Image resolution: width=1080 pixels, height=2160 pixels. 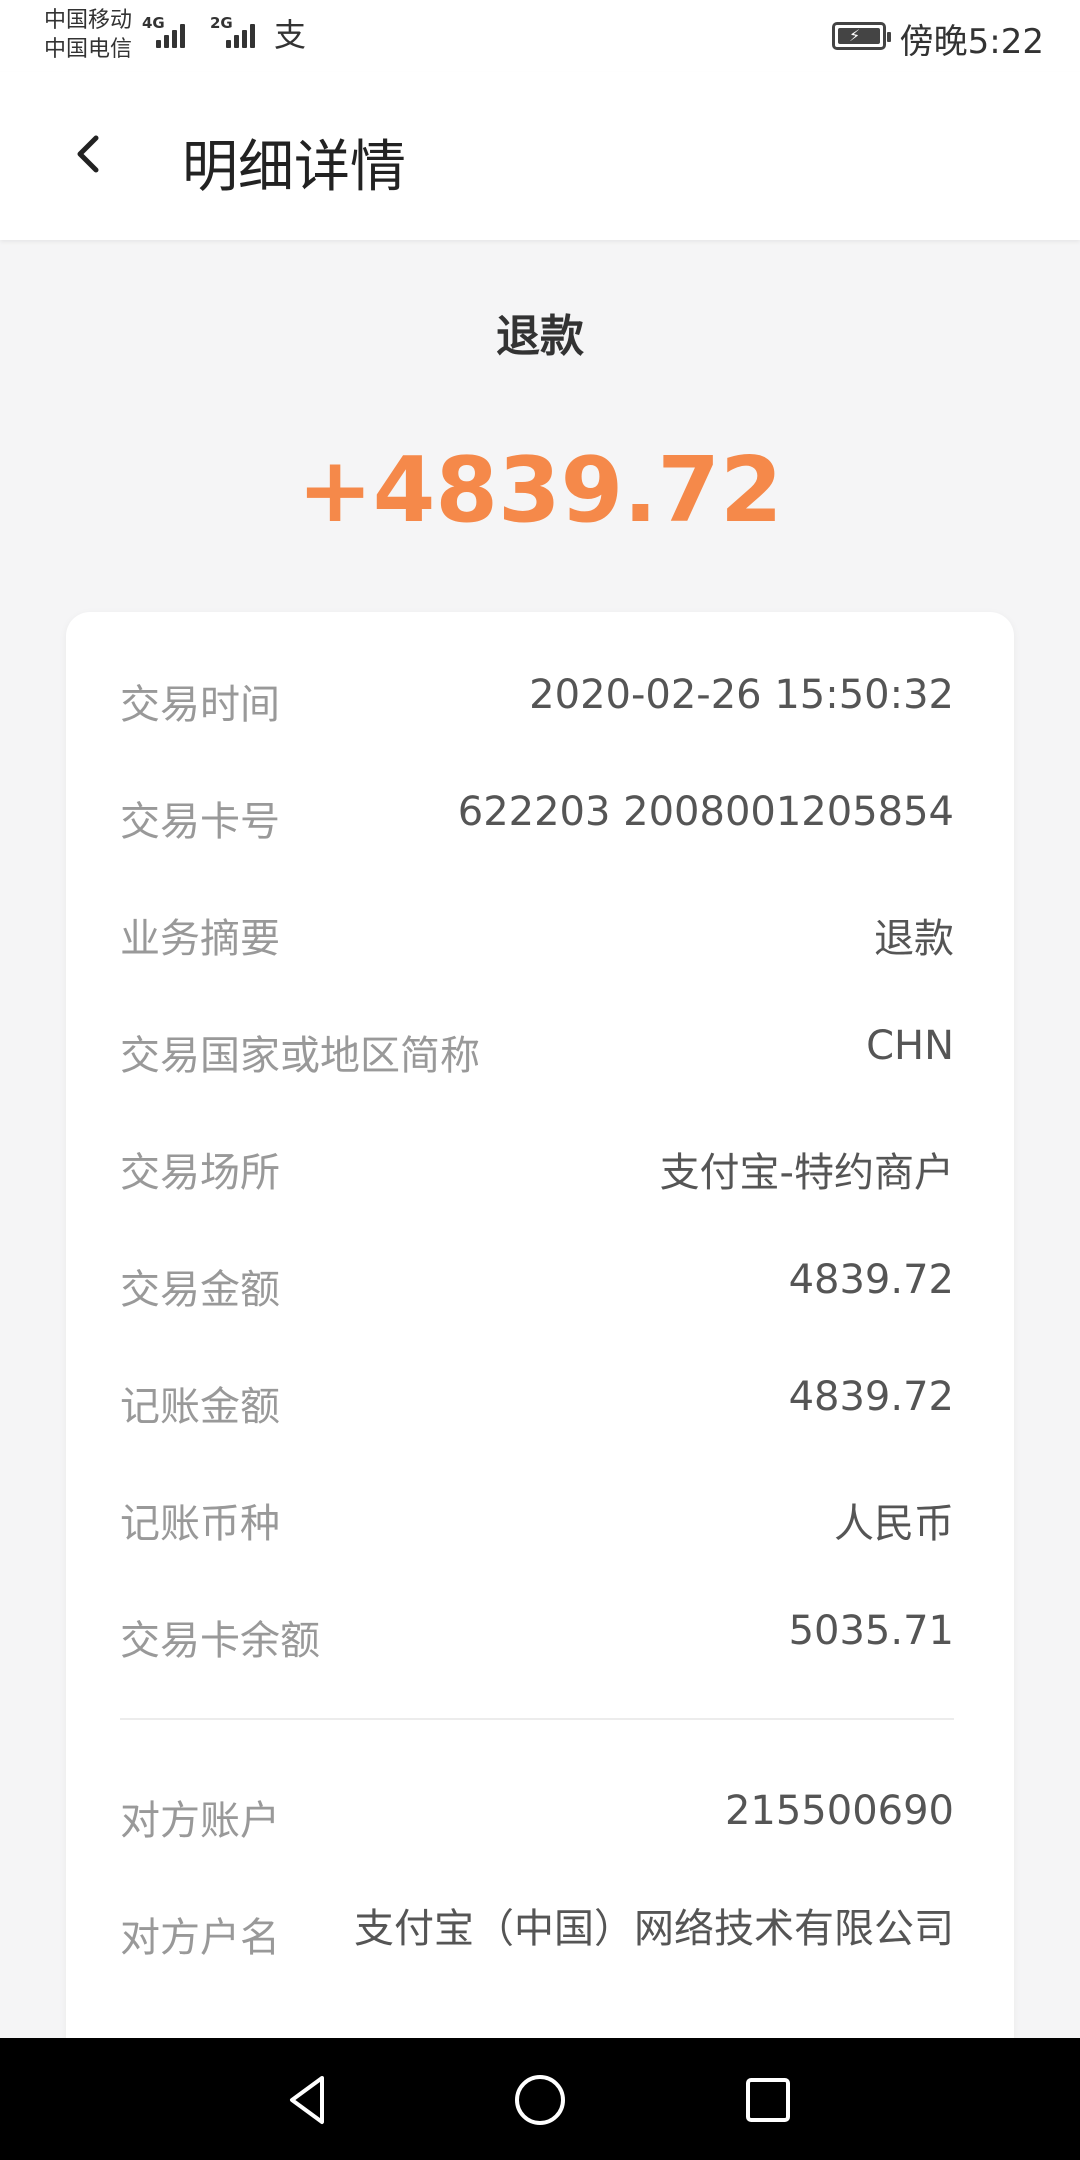 I want to click on detail-row-card-number: 交易卡号 622203 2008001205854, so click(x=537, y=819).